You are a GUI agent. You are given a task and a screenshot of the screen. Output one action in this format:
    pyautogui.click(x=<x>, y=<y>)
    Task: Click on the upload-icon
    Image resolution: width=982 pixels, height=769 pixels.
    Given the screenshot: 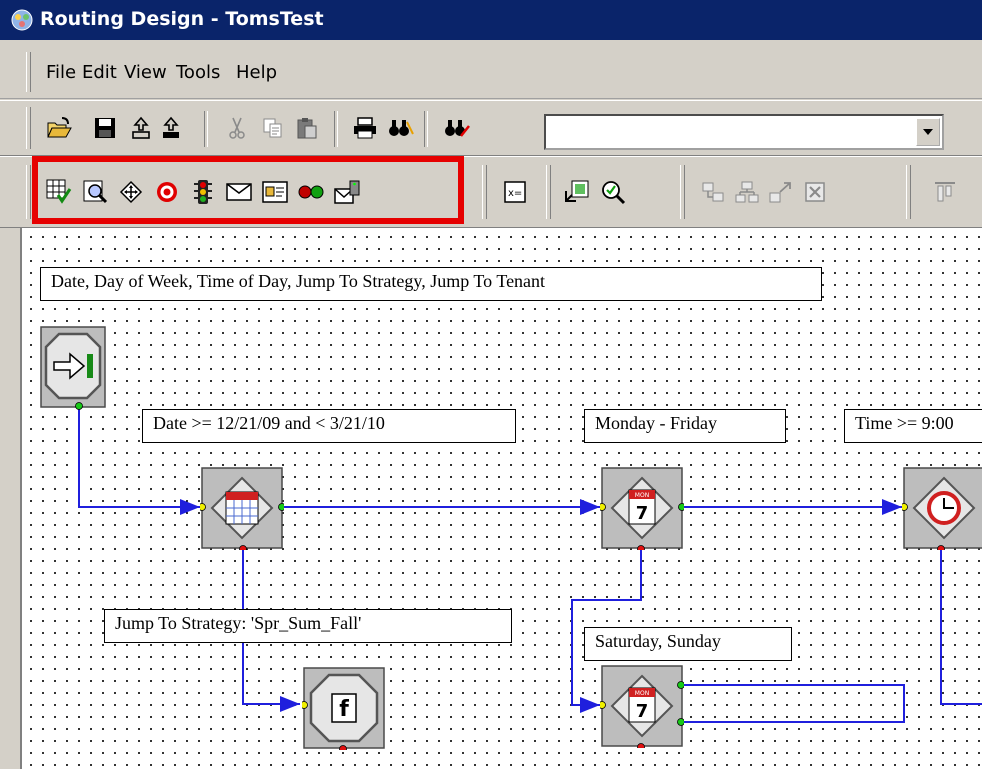 What is the action you would take?
    pyautogui.click(x=141, y=128)
    